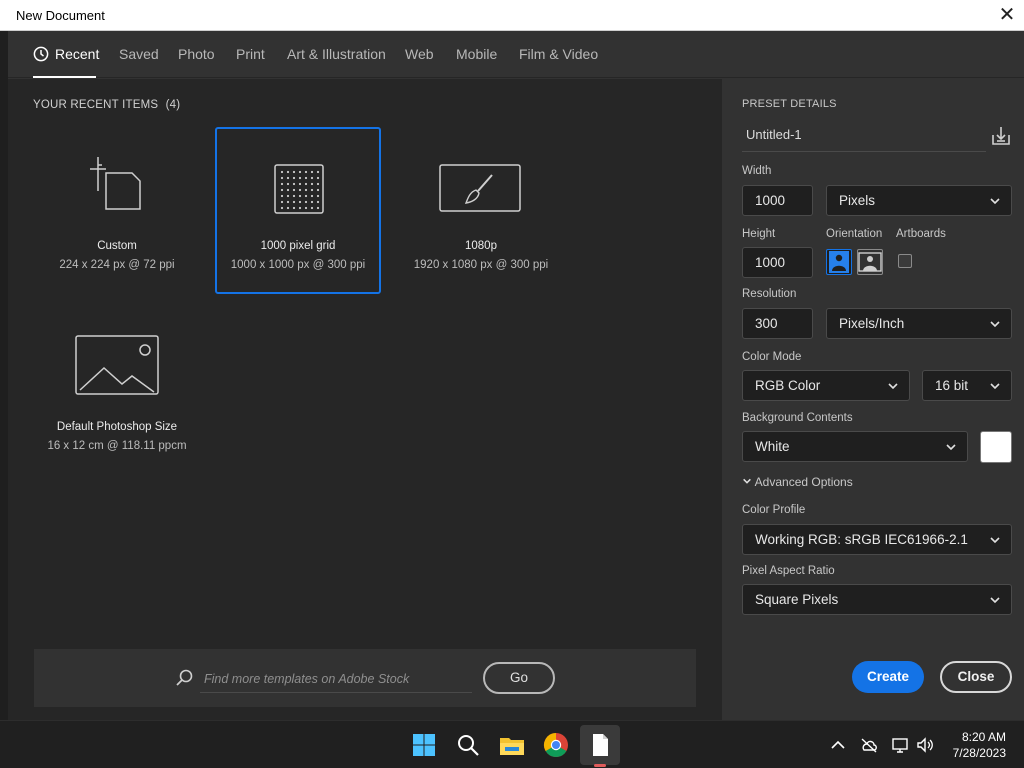 This screenshot has height=768, width=1024. What do you see at coordinates (777, 323) in the screenshot?
I see `resolution-input: 300` at bounding box center [777, 323].